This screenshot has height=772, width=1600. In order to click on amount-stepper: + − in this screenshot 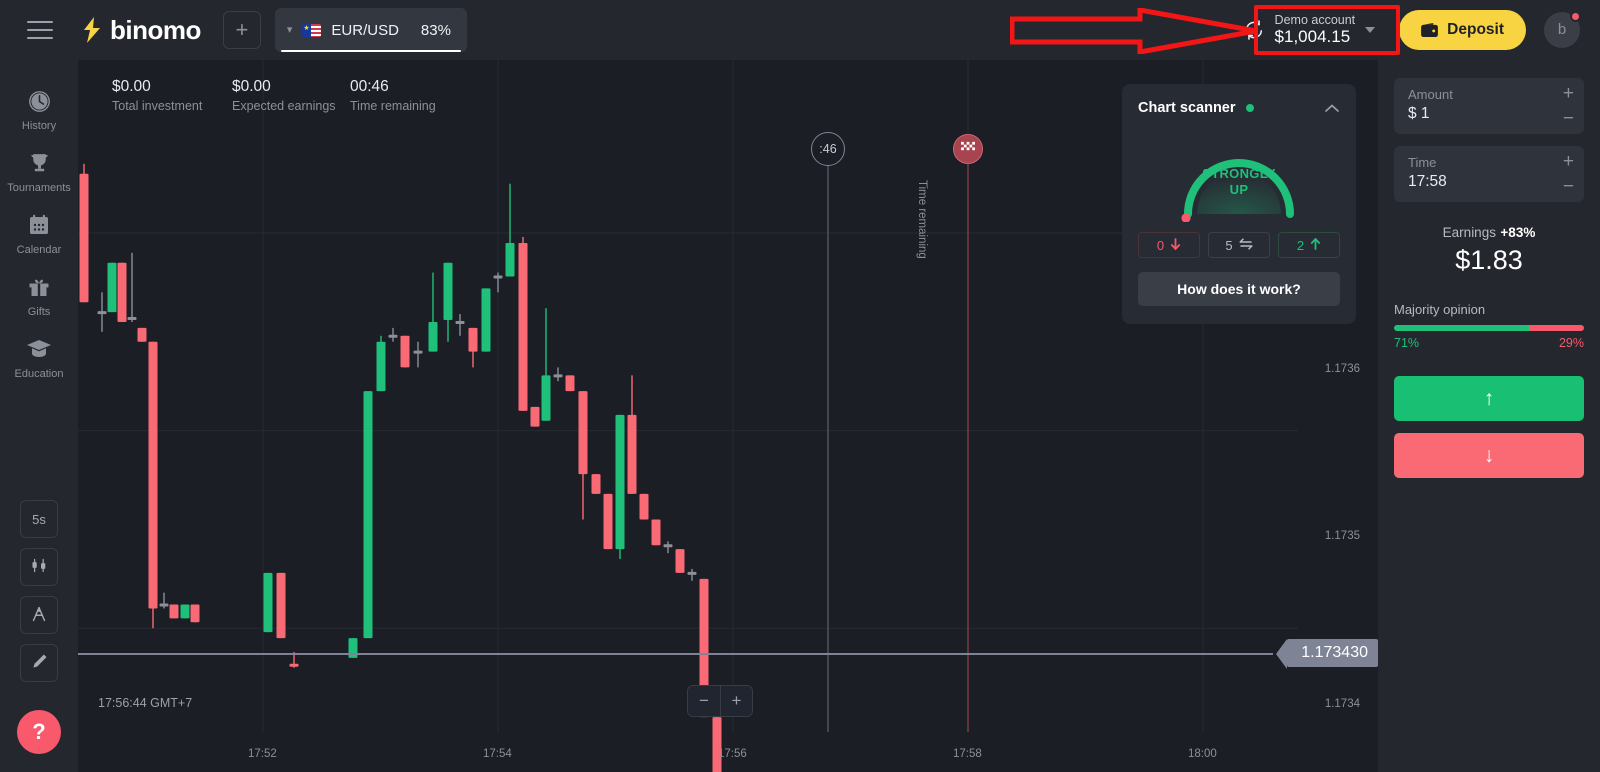, I will do `click(1568, 106)`.